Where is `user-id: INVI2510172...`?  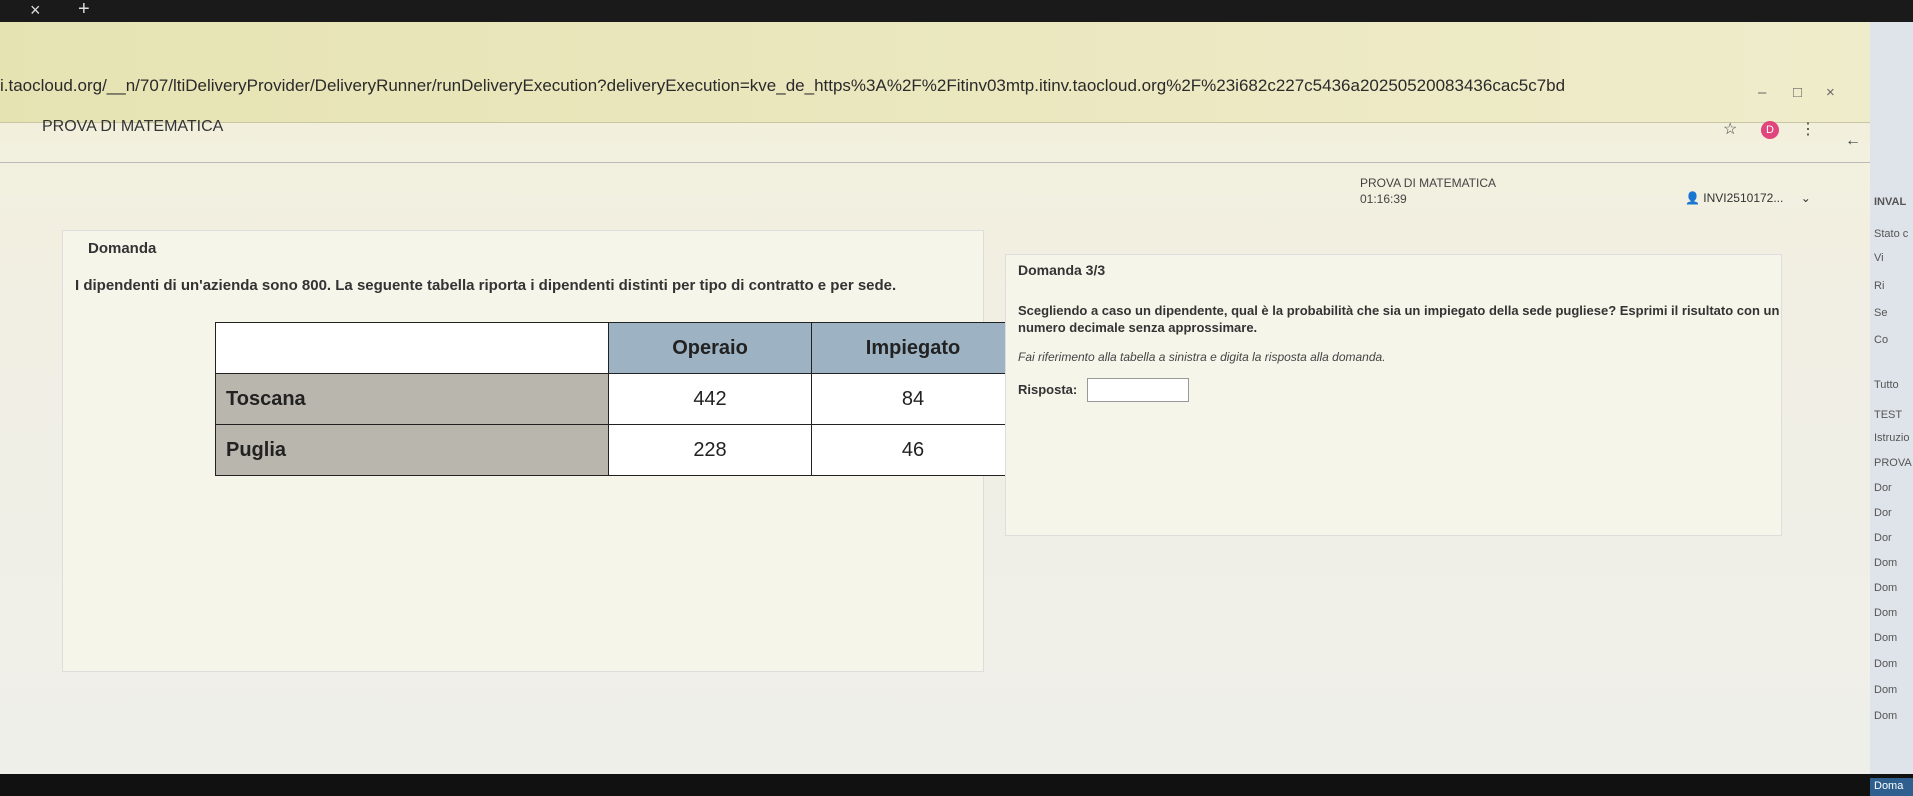 user-id: INVI2510172... is located at coordinates (1743, 198).